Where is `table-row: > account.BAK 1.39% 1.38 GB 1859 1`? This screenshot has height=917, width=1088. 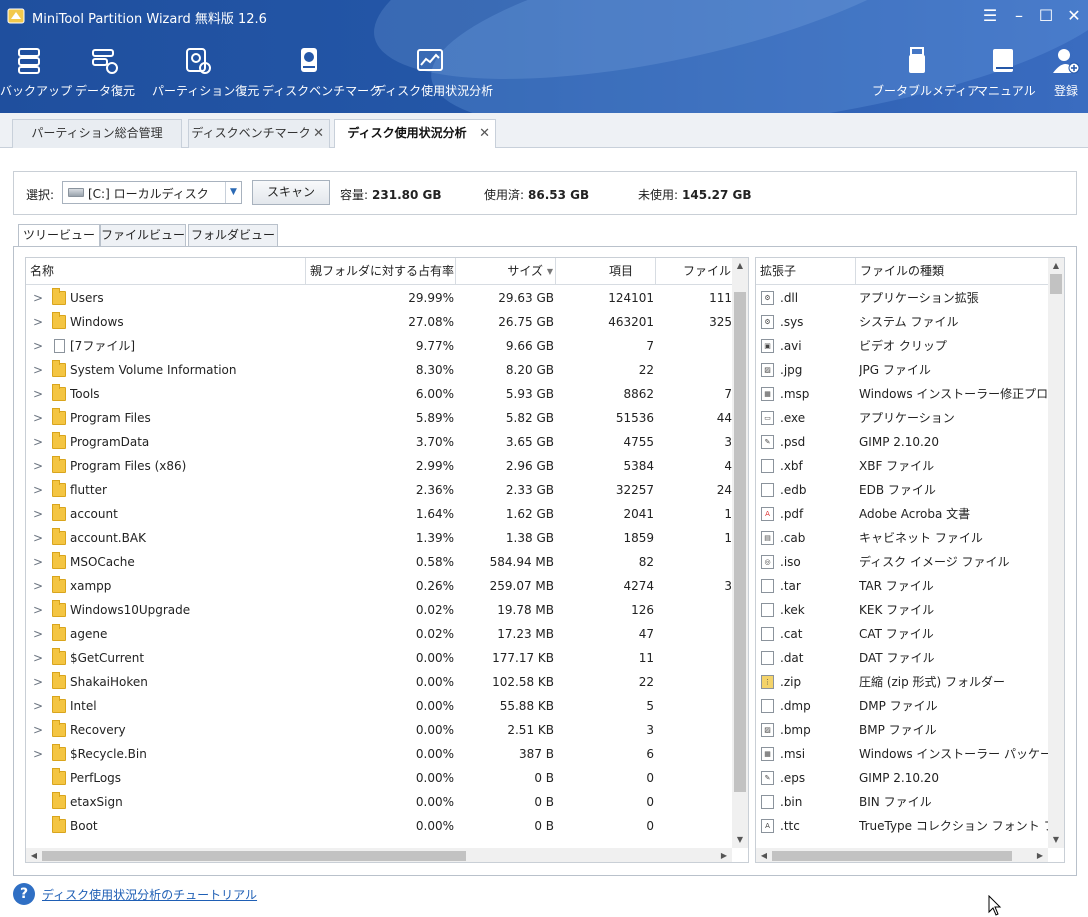
table-row: > account.BAK 1.39% 1.38 GB 1859 1 is located at coordinates (380, 538).